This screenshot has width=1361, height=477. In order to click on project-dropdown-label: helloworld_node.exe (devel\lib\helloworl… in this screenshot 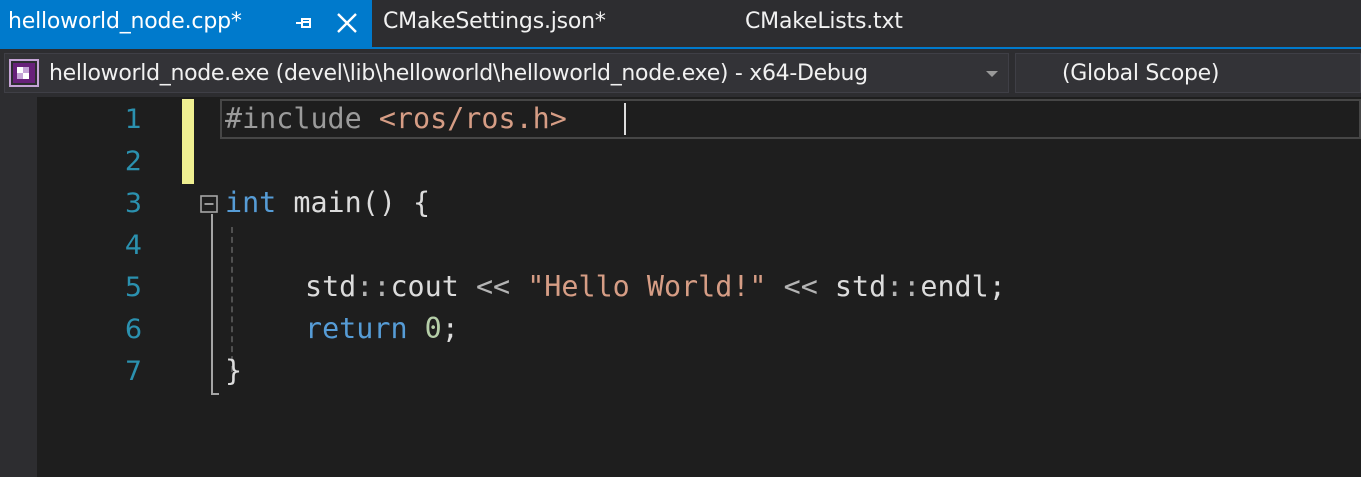, I will do `click(458, 73)`.